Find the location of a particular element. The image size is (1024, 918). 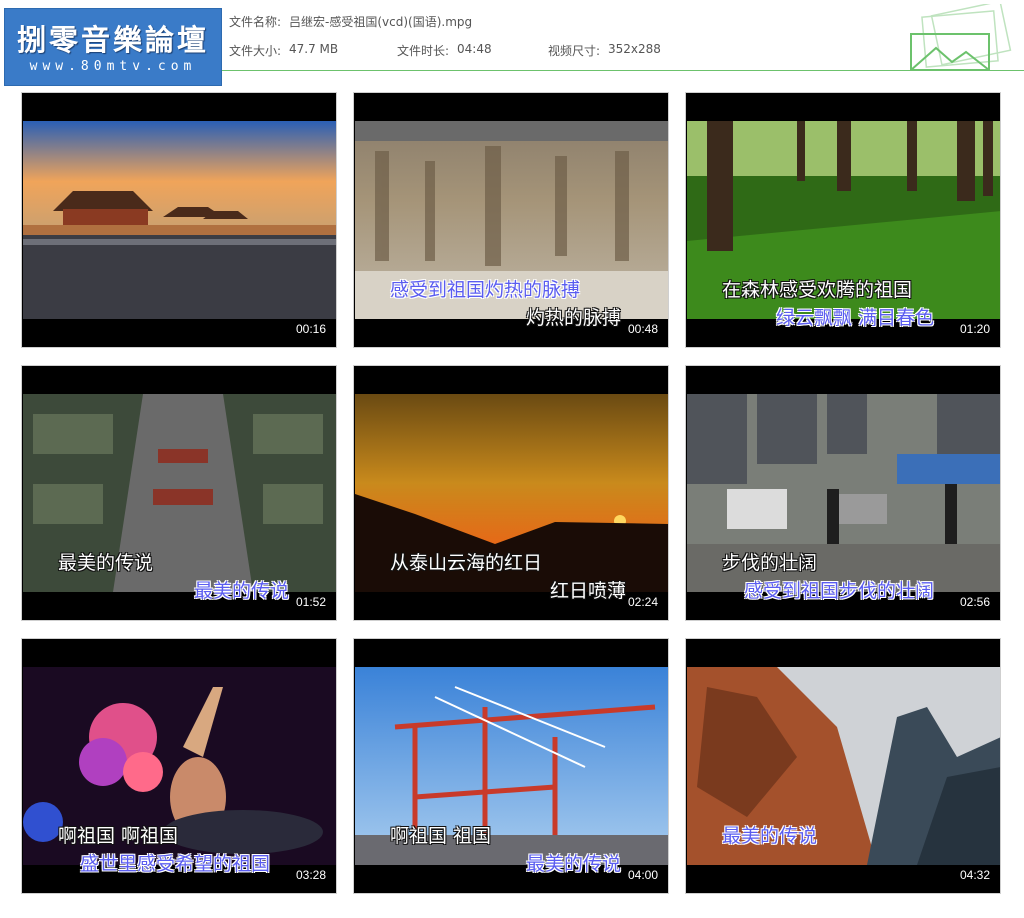

timestamp-label: 04:00 is located at coordinates (642, 875).